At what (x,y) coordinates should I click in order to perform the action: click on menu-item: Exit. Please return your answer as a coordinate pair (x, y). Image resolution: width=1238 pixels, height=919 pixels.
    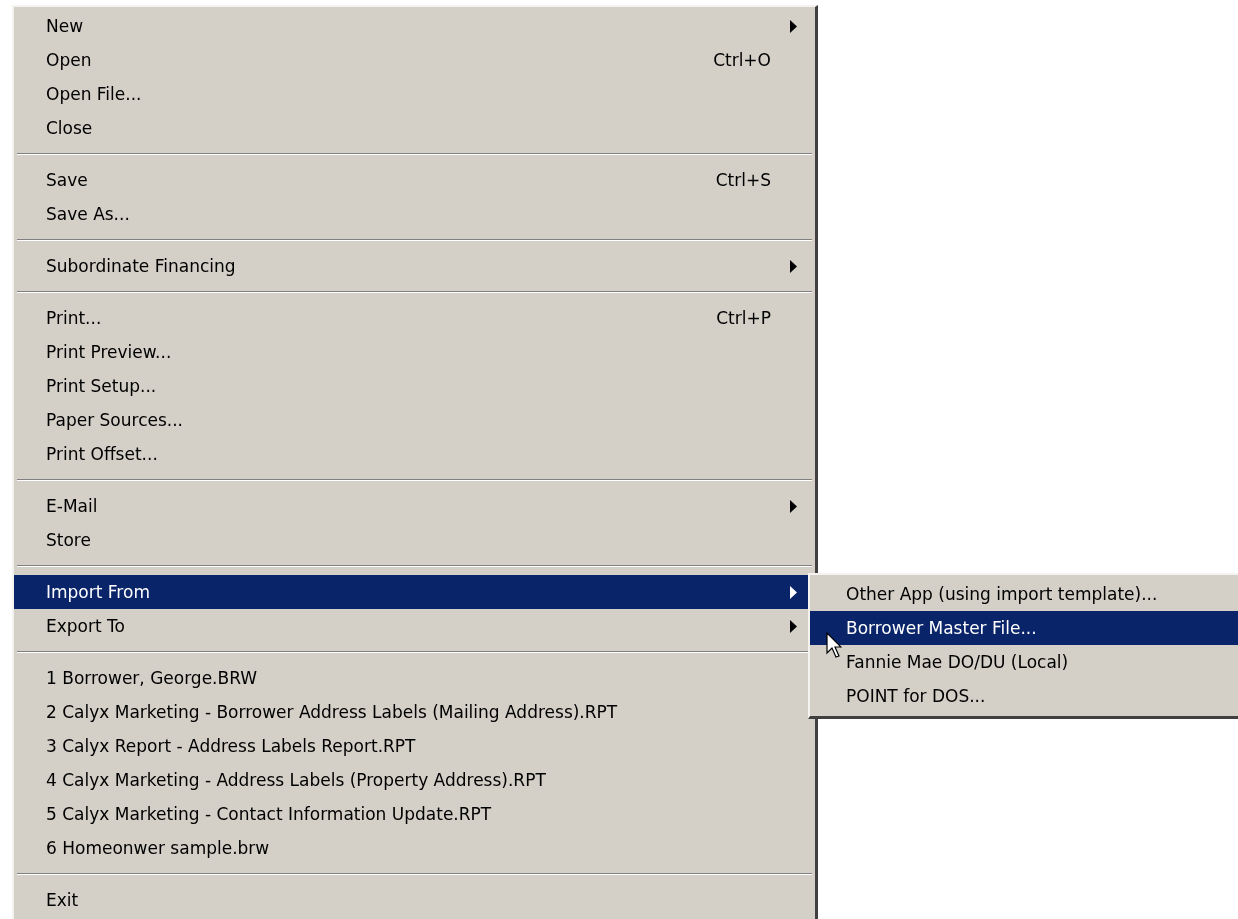
    Looking at the image, I should click on (414, 900).